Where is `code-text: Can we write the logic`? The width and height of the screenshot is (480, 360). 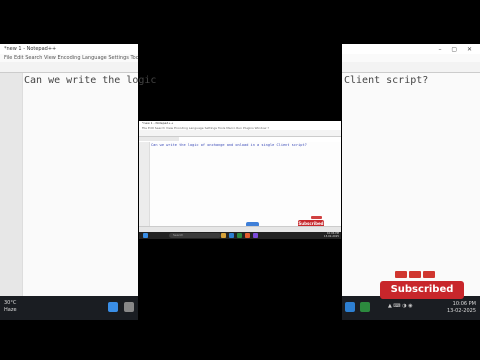
code-text: Can we write the logic is located at coordinates (90, 80).